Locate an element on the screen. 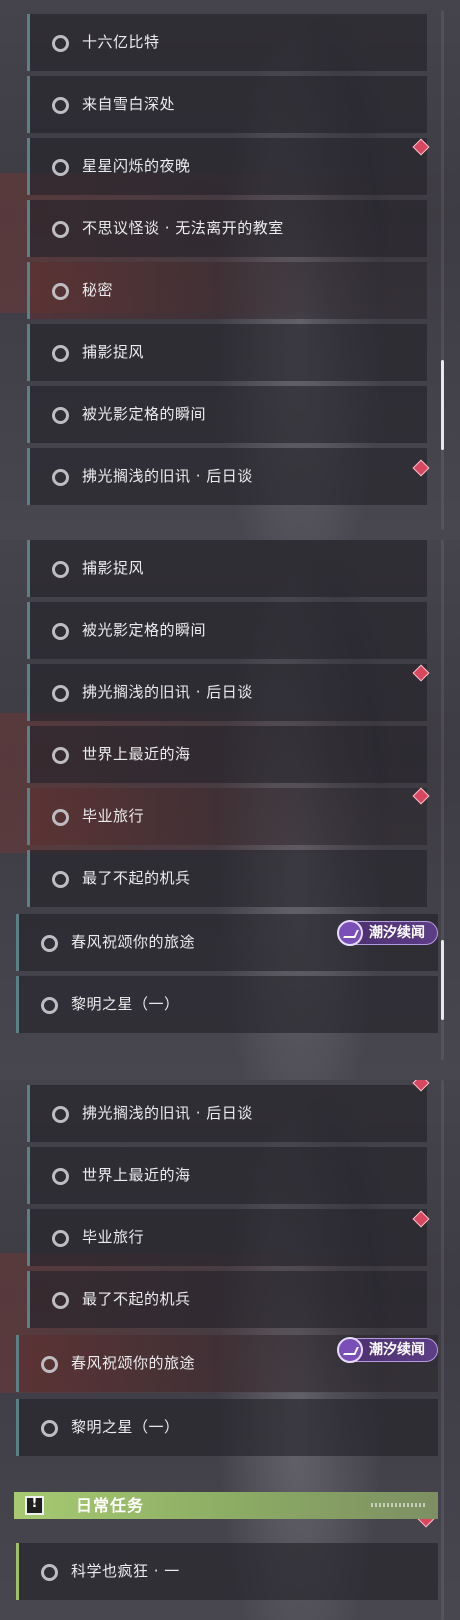  quest-item: 十六亿比特 is located at coordinates (227, 42).